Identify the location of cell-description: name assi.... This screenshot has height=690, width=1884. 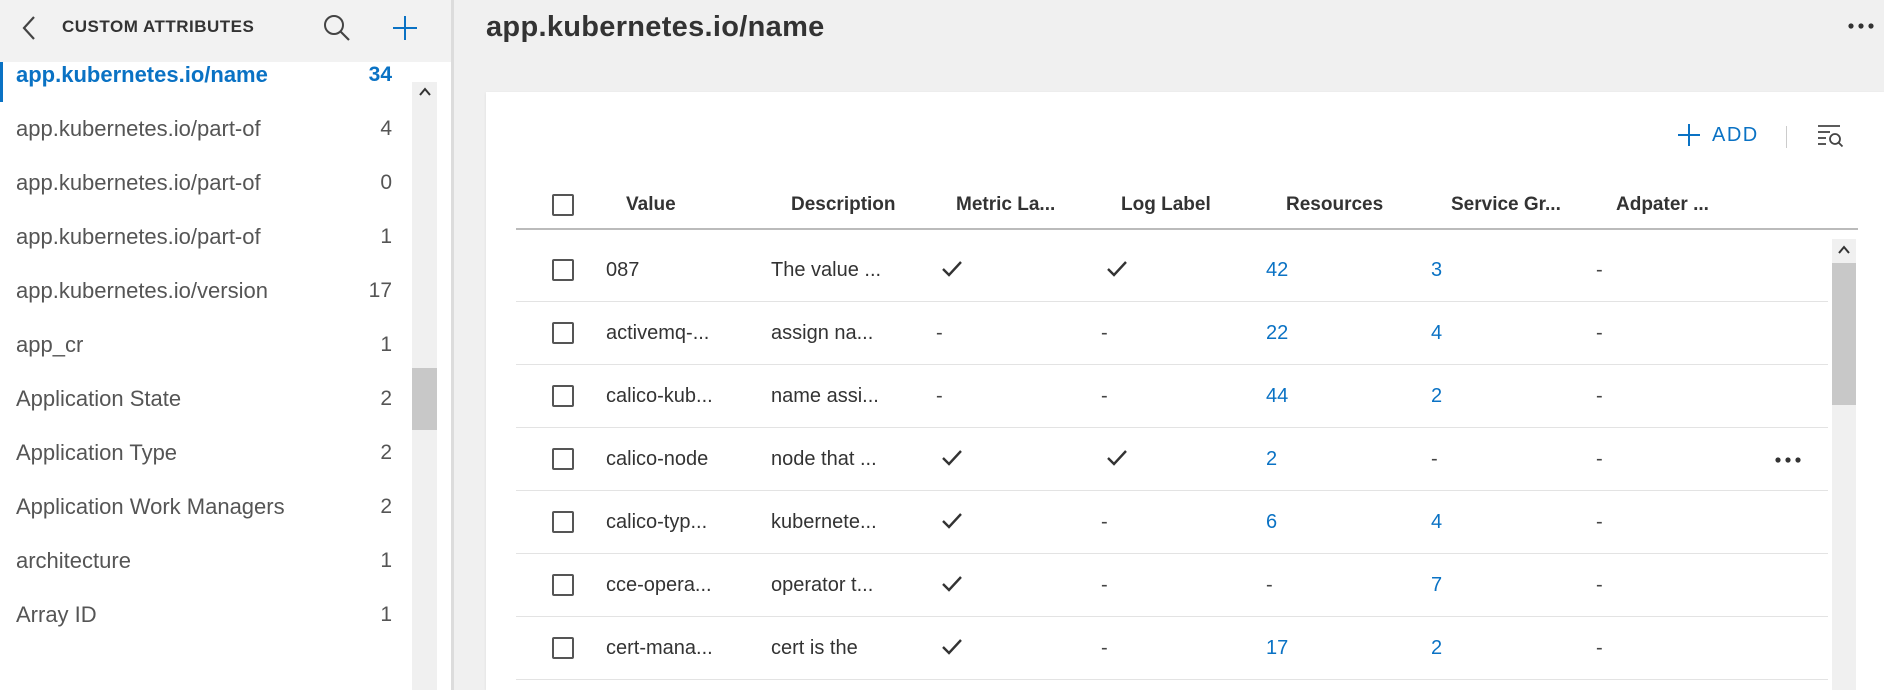
(825, 396).